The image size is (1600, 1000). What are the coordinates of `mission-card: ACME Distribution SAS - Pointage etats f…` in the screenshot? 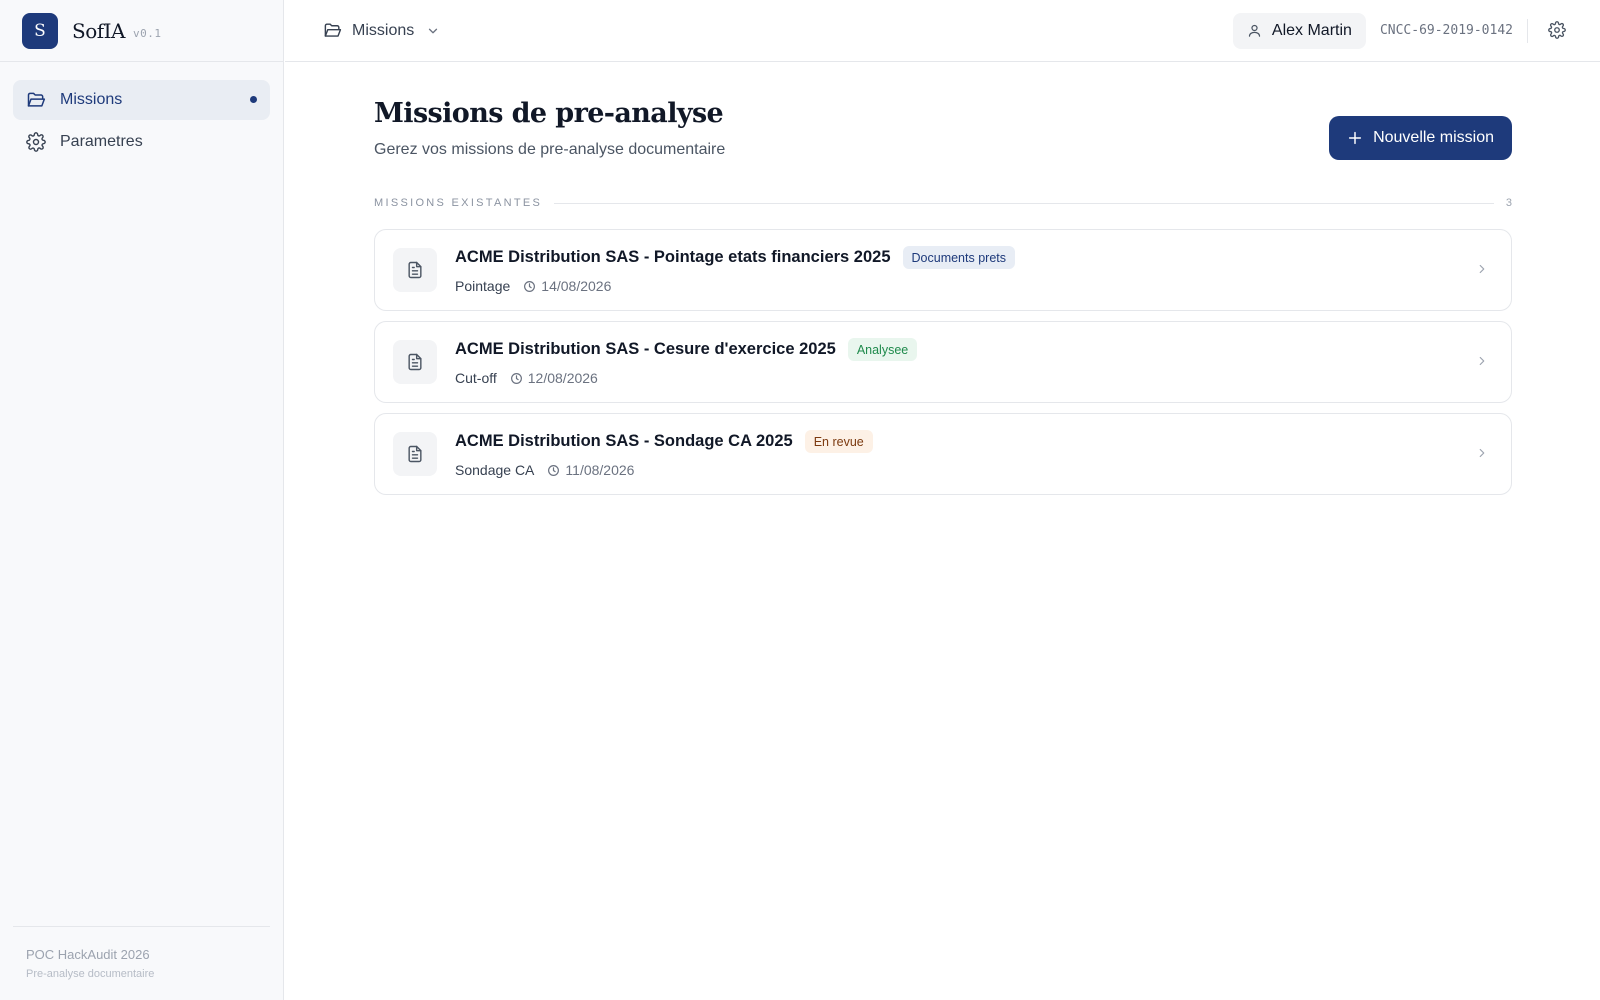 It's located at (943, 270).